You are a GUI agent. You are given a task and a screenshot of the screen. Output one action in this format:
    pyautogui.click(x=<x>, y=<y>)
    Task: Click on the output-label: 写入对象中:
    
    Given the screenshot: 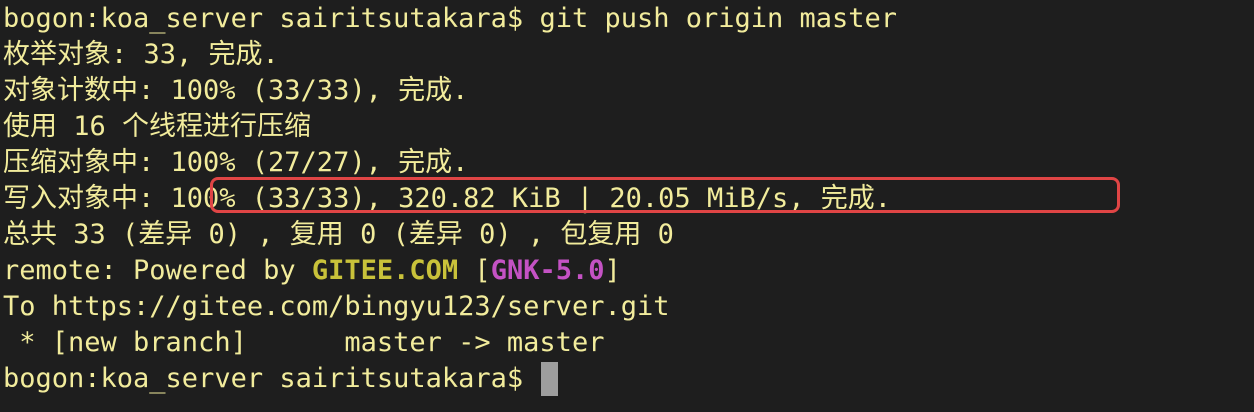 What is the action you would take?
    pyautogui.click(x=87, y=198)
    